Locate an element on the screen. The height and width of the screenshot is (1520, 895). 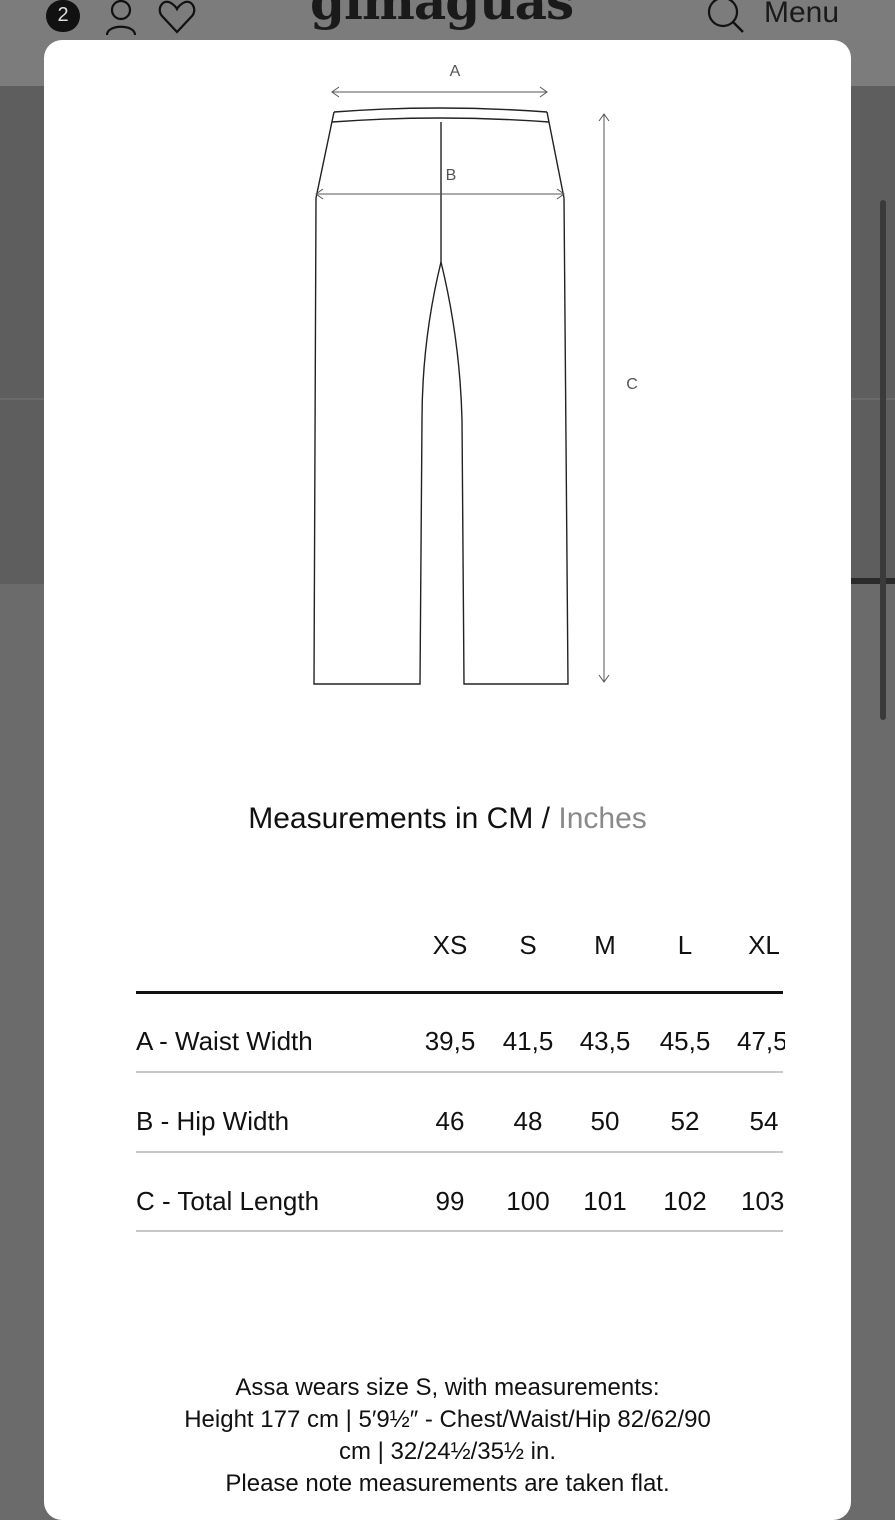
table-cell: 39,5 is located at coordinates (450, 1041).